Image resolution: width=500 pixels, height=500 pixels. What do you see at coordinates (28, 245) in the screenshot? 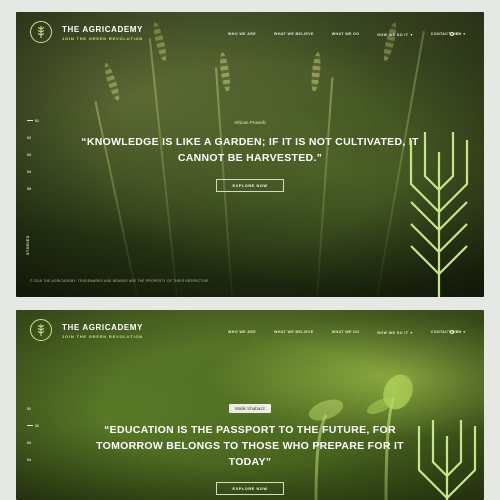
I see `stories-link: STORIES` at bounding box center [28, 245].